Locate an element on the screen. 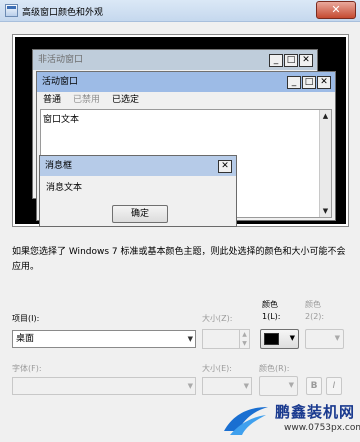 This screenshot has width=360, height=442. vertical-scrollbar: ▲ ▼ is located at coordinates (325, 163).